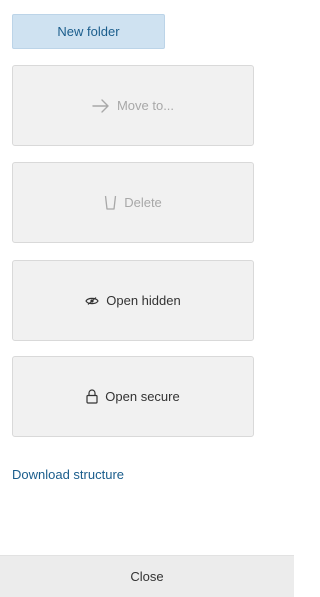 Image resolution: width=320 pixels, height=597 pixels. I want to click on delete-label: Delete, so click(143, 202).